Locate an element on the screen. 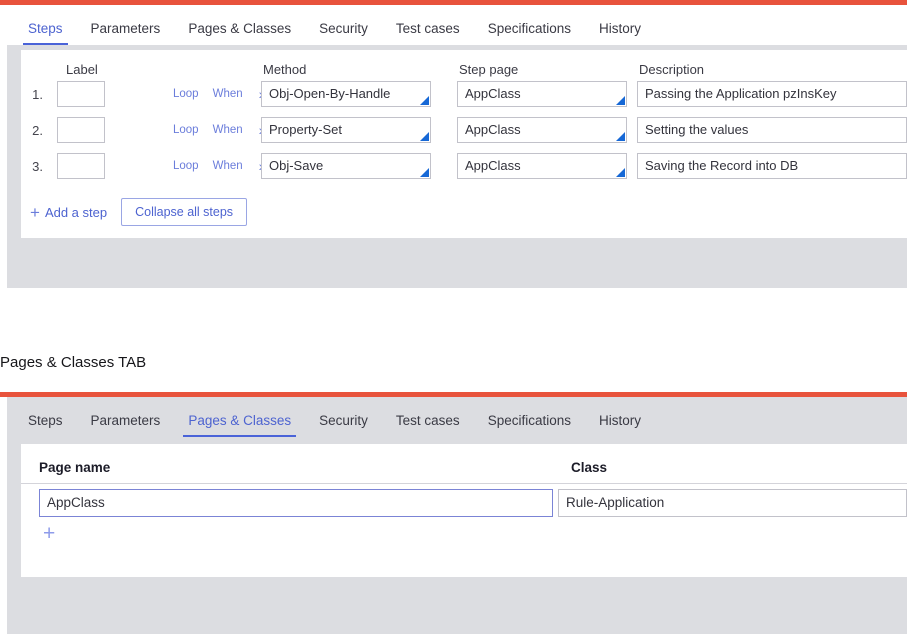  method-combobox: Obj-Save is located at coordinates (346, 166).